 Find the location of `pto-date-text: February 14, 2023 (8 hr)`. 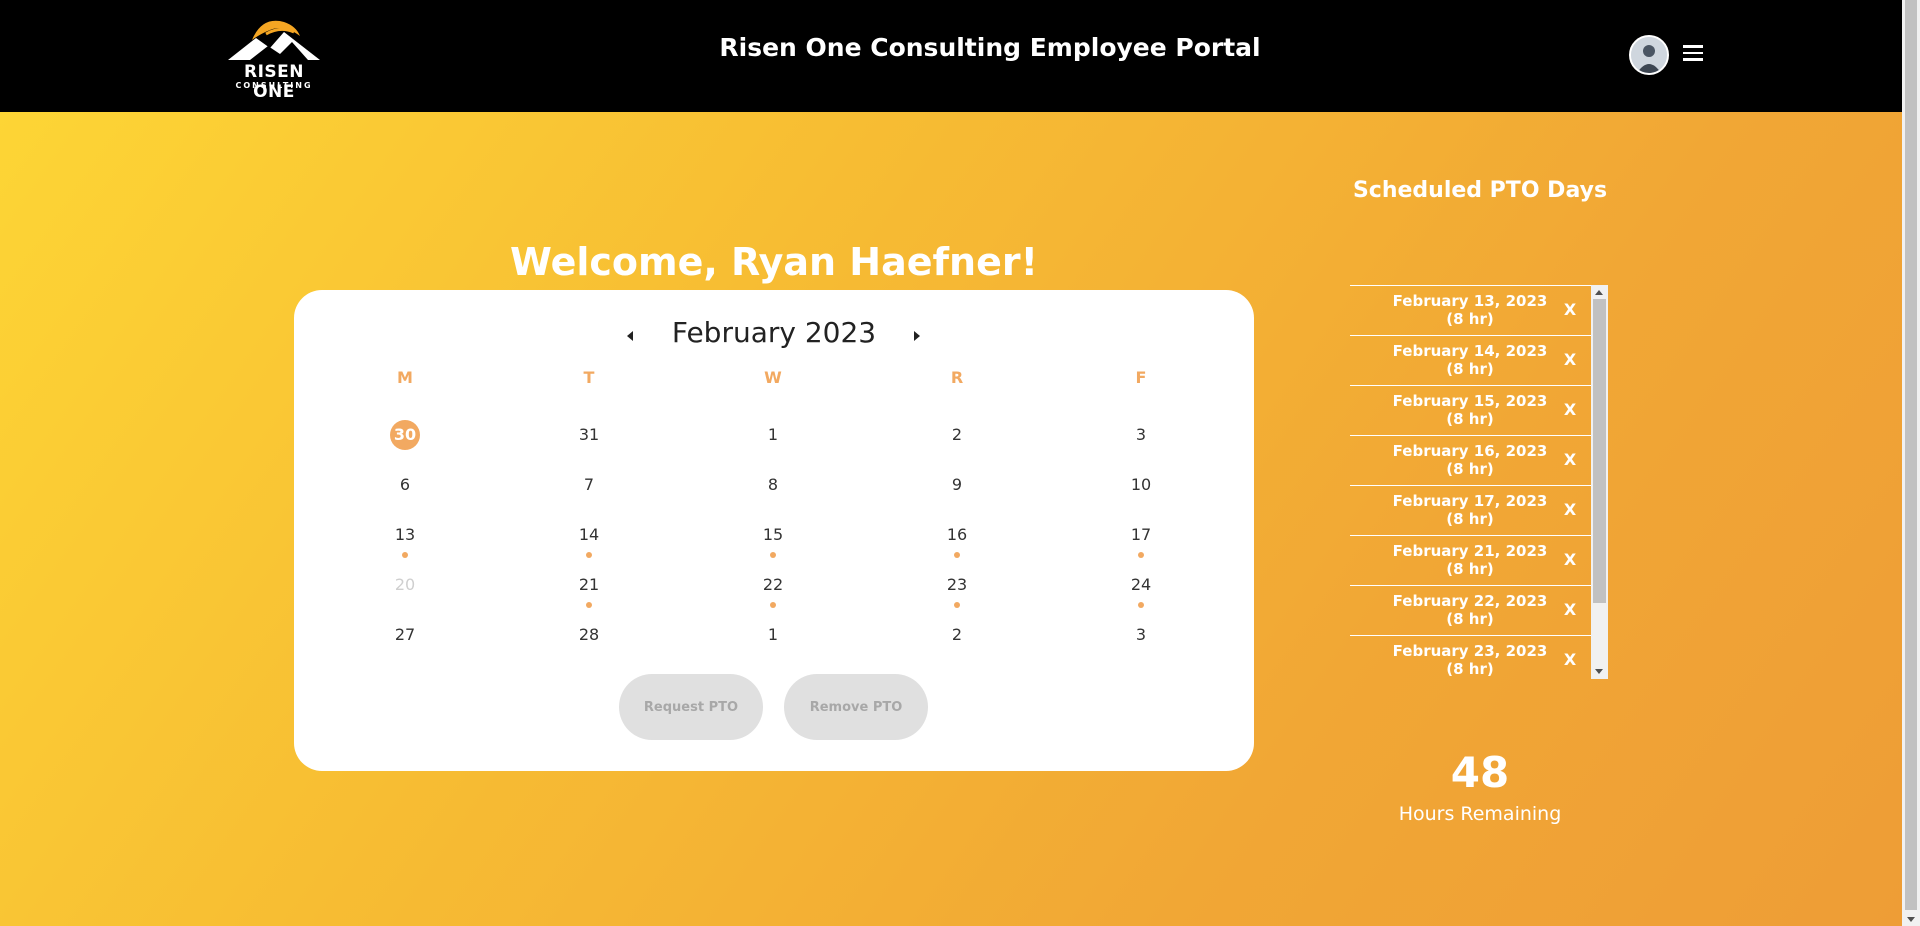

pto-date-text: February 14, 2023 (8 hr) is located at coordinates (1470, 360).